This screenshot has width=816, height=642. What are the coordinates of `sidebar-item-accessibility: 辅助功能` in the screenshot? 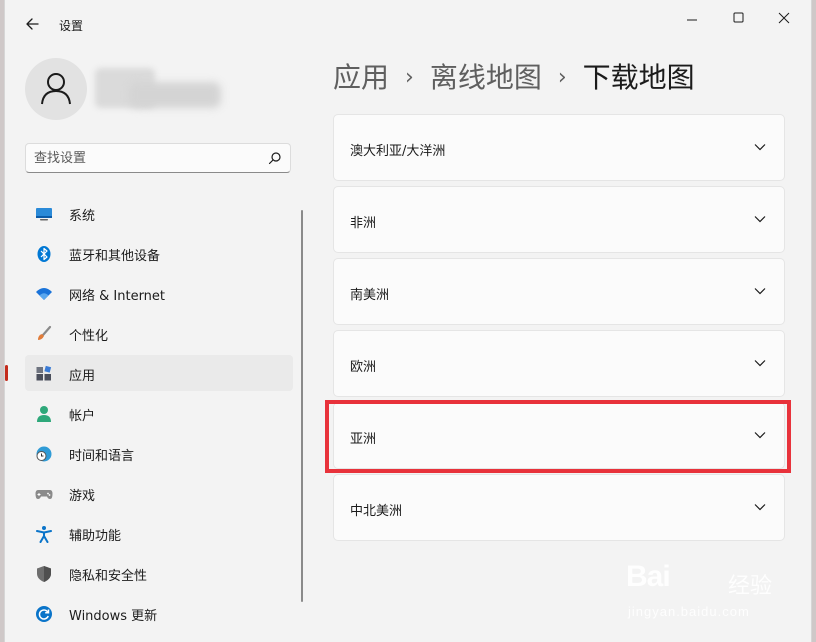 It's located at (159, 533).